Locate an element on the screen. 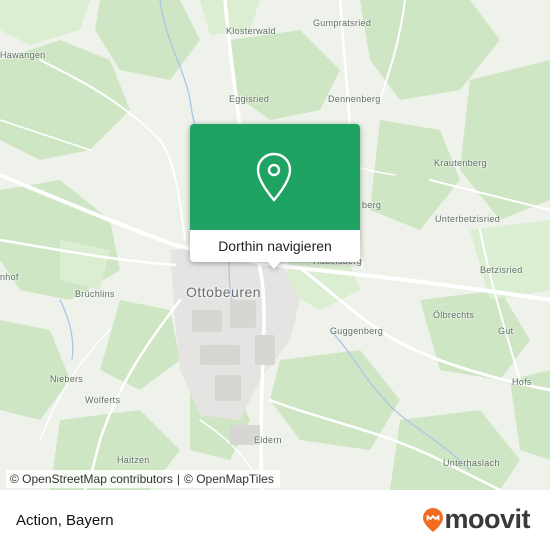  place-label: Unterbetzisried is located at coordinates (468, 219).